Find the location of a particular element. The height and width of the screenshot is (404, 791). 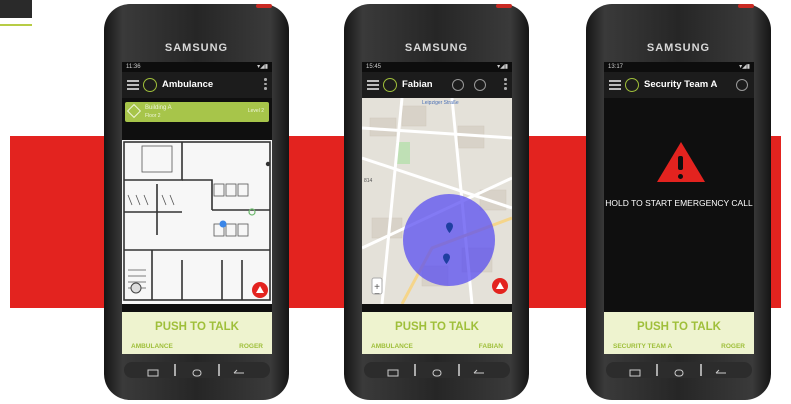

emergency-call-area: HOLD TO START EMERGENCY CALL is located at coordinates (679, 205).